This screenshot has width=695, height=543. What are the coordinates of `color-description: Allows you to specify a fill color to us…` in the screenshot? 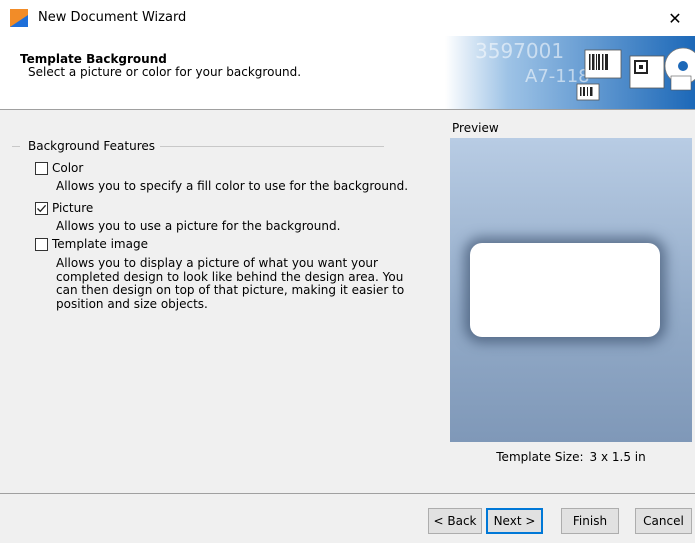 It's located at (232, 186).